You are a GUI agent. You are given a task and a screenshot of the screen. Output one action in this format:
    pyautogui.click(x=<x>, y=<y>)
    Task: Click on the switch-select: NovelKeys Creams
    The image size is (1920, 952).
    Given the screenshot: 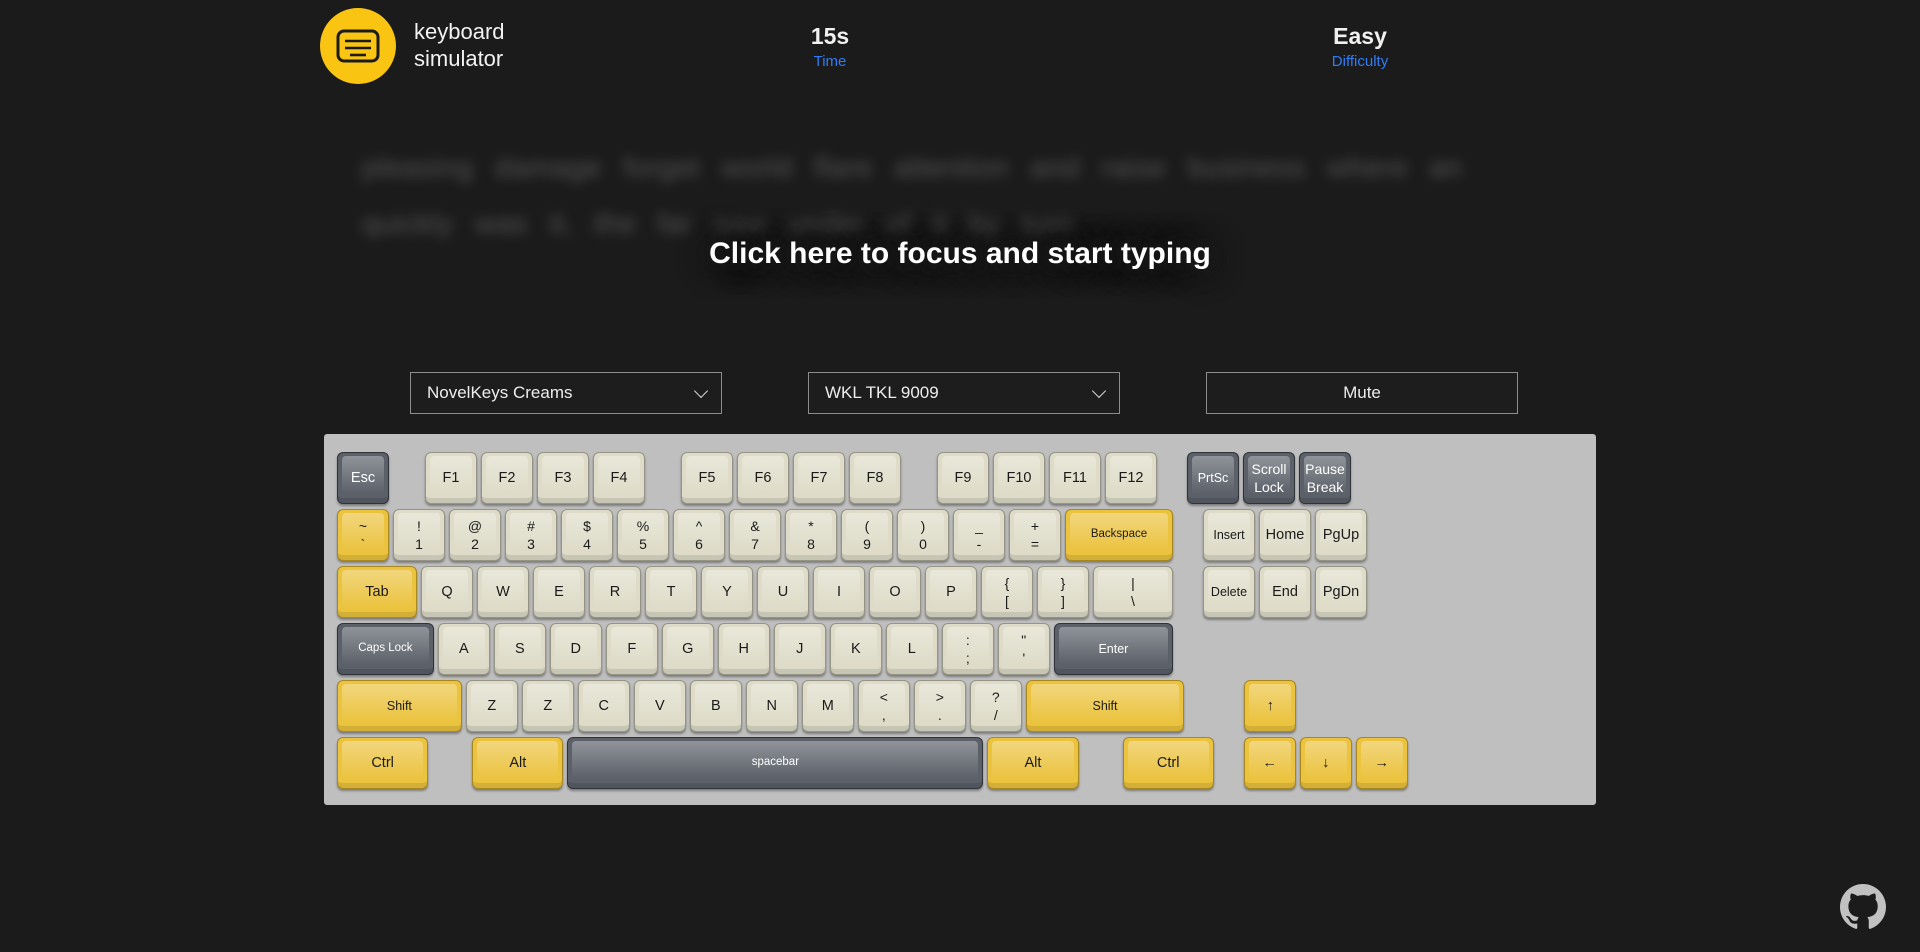 What is the action you would take?
    pyautogui.click(x=566, y=393)
    